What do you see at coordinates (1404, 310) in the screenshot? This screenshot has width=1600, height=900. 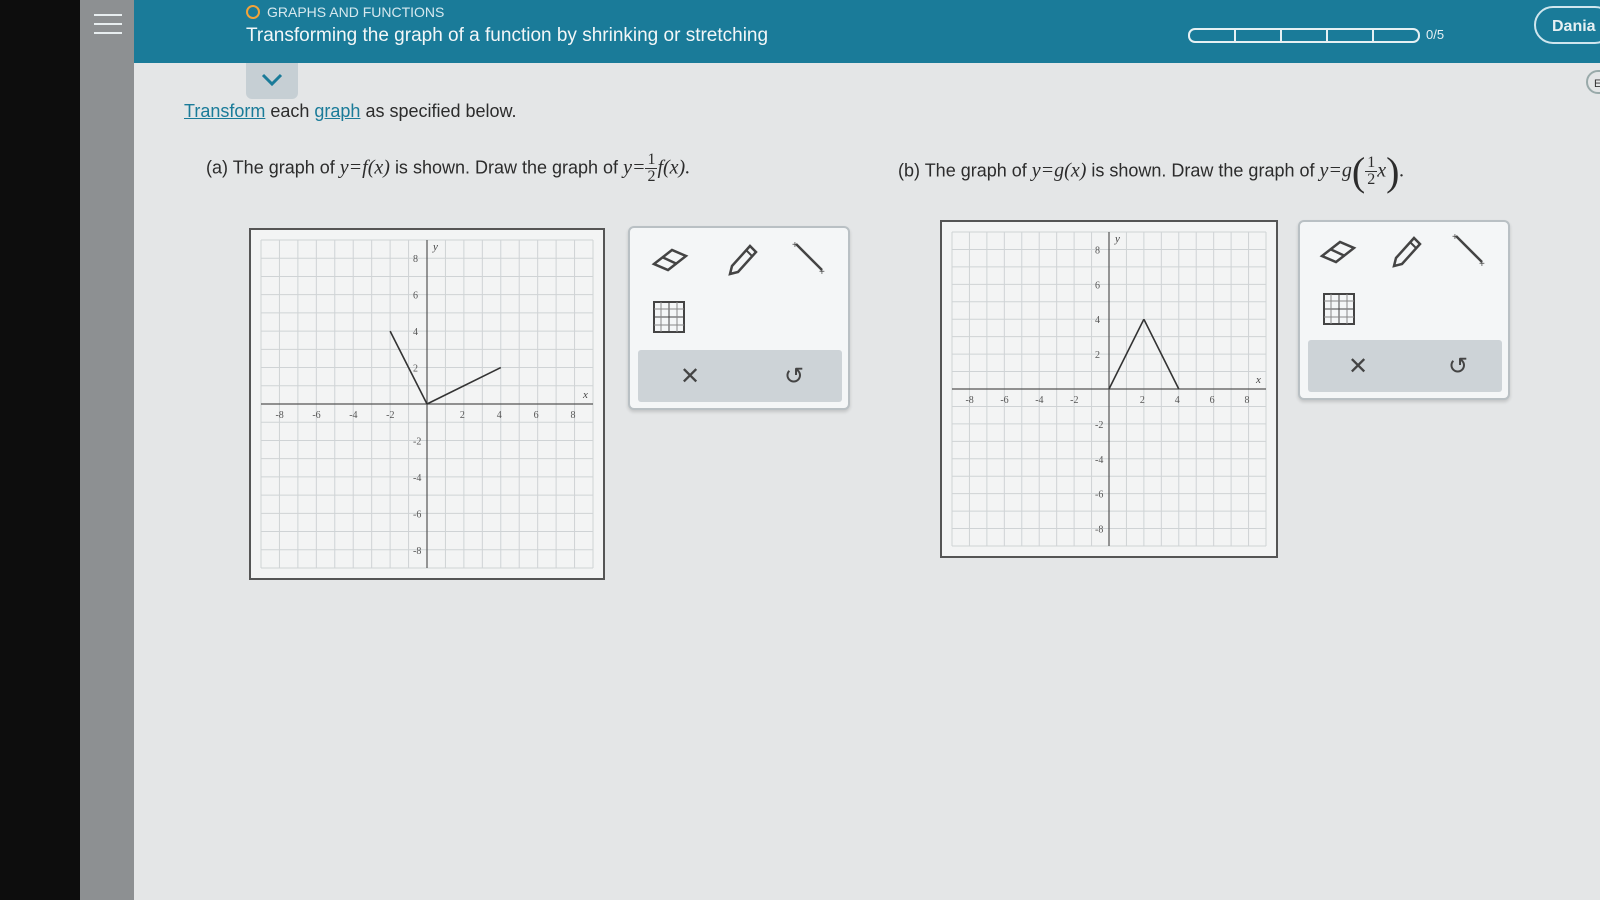 I see `tool-panel-b: + + ✕ ↺` at bounding box center [1404, 310].